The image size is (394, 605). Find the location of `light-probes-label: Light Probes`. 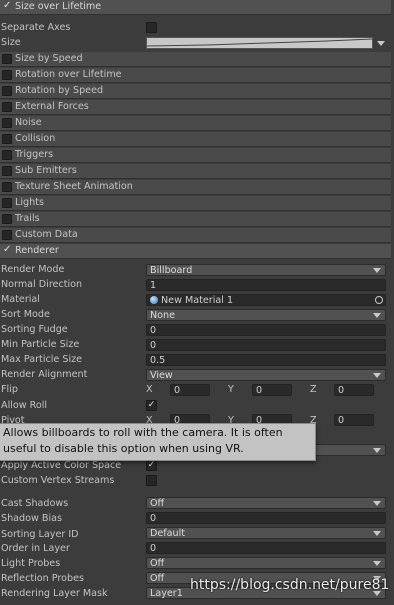

light-probes-label: Light Probes is located at coordinates (31, 563).